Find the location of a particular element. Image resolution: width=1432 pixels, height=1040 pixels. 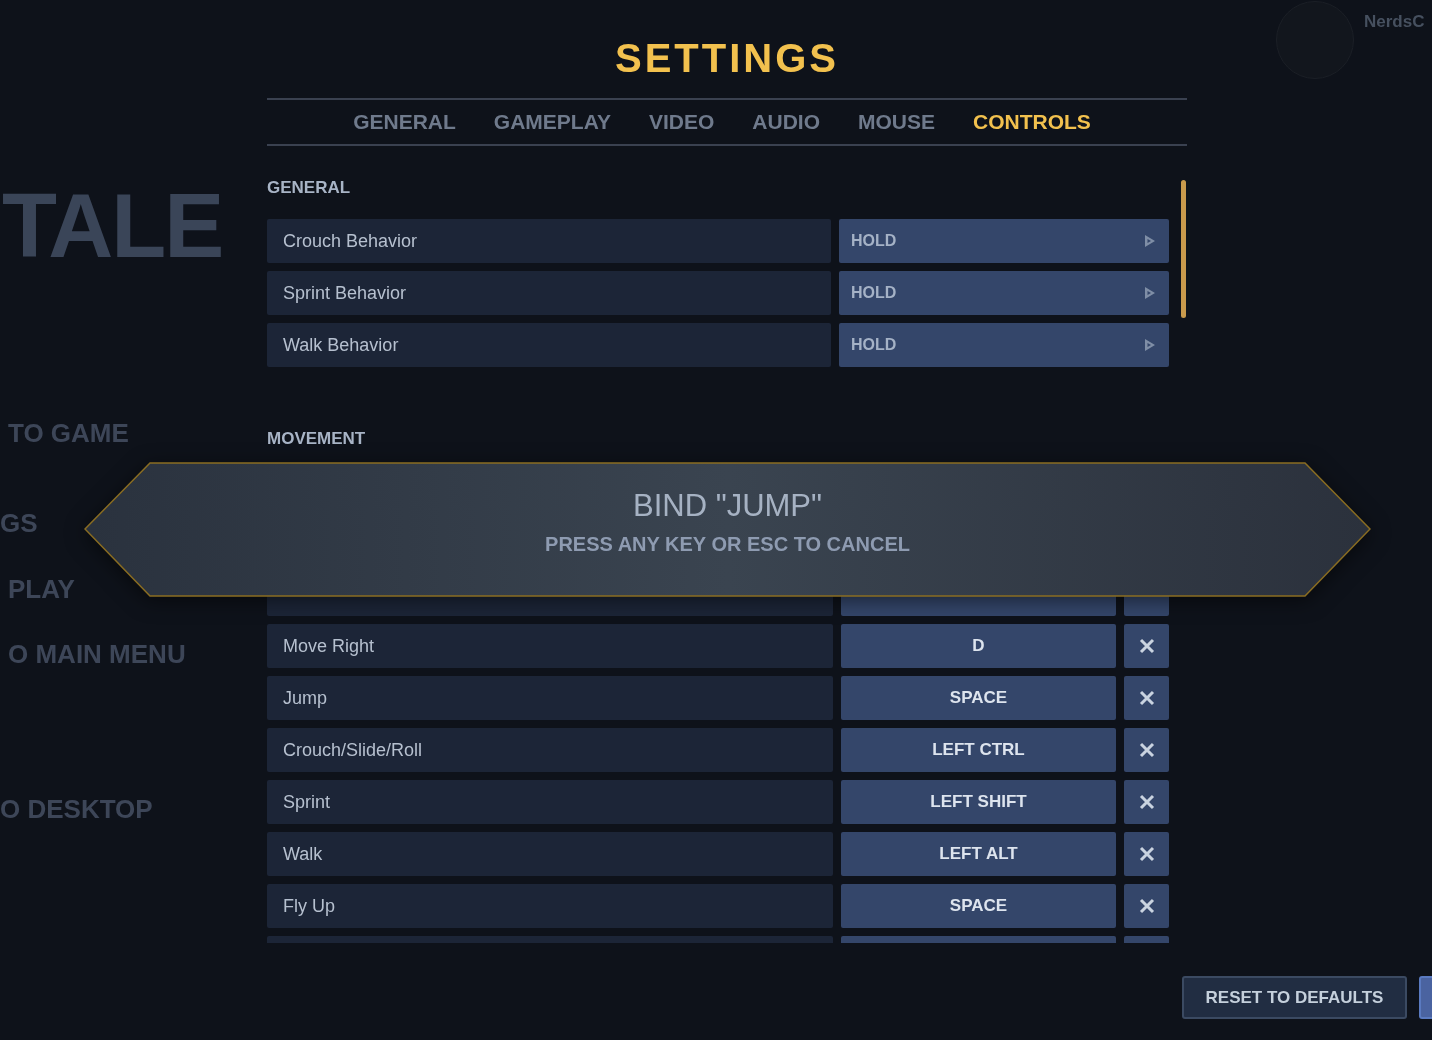

action-label: Sprint is located at coordinates (550, 802).